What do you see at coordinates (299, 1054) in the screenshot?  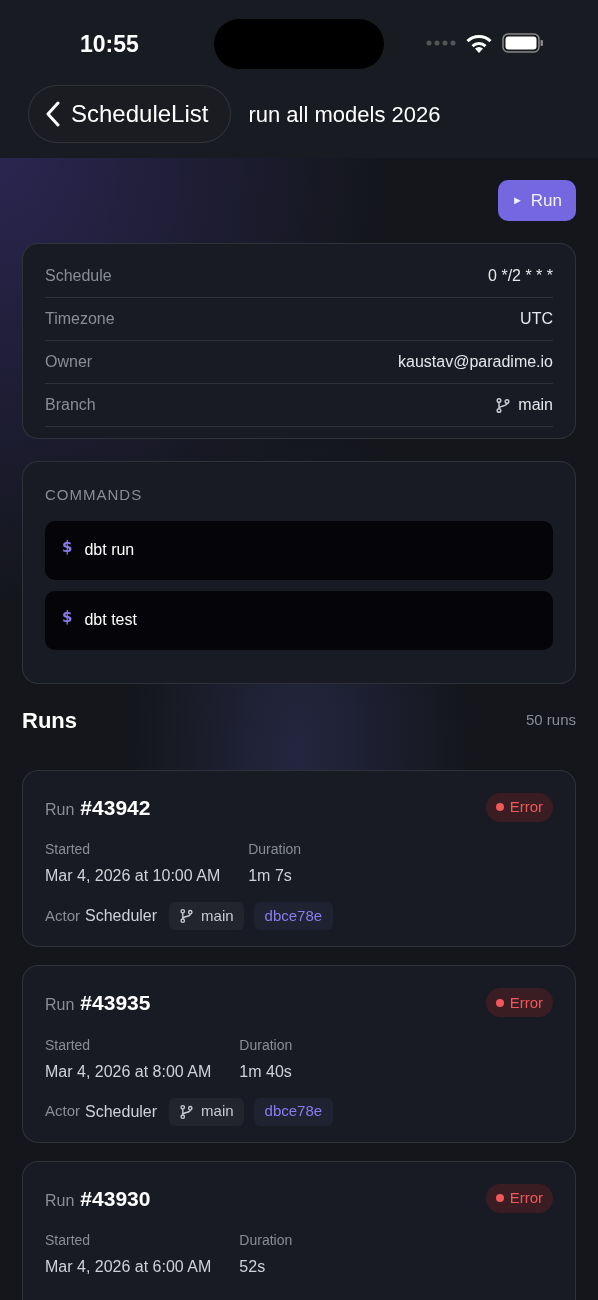 I see `run-card: Run #43935 Error Started Mar 4, 2026 at 8:00 AM Duration 1m 40s Actor Scheduler main dbce78e` at bounding box center [299, 1054].